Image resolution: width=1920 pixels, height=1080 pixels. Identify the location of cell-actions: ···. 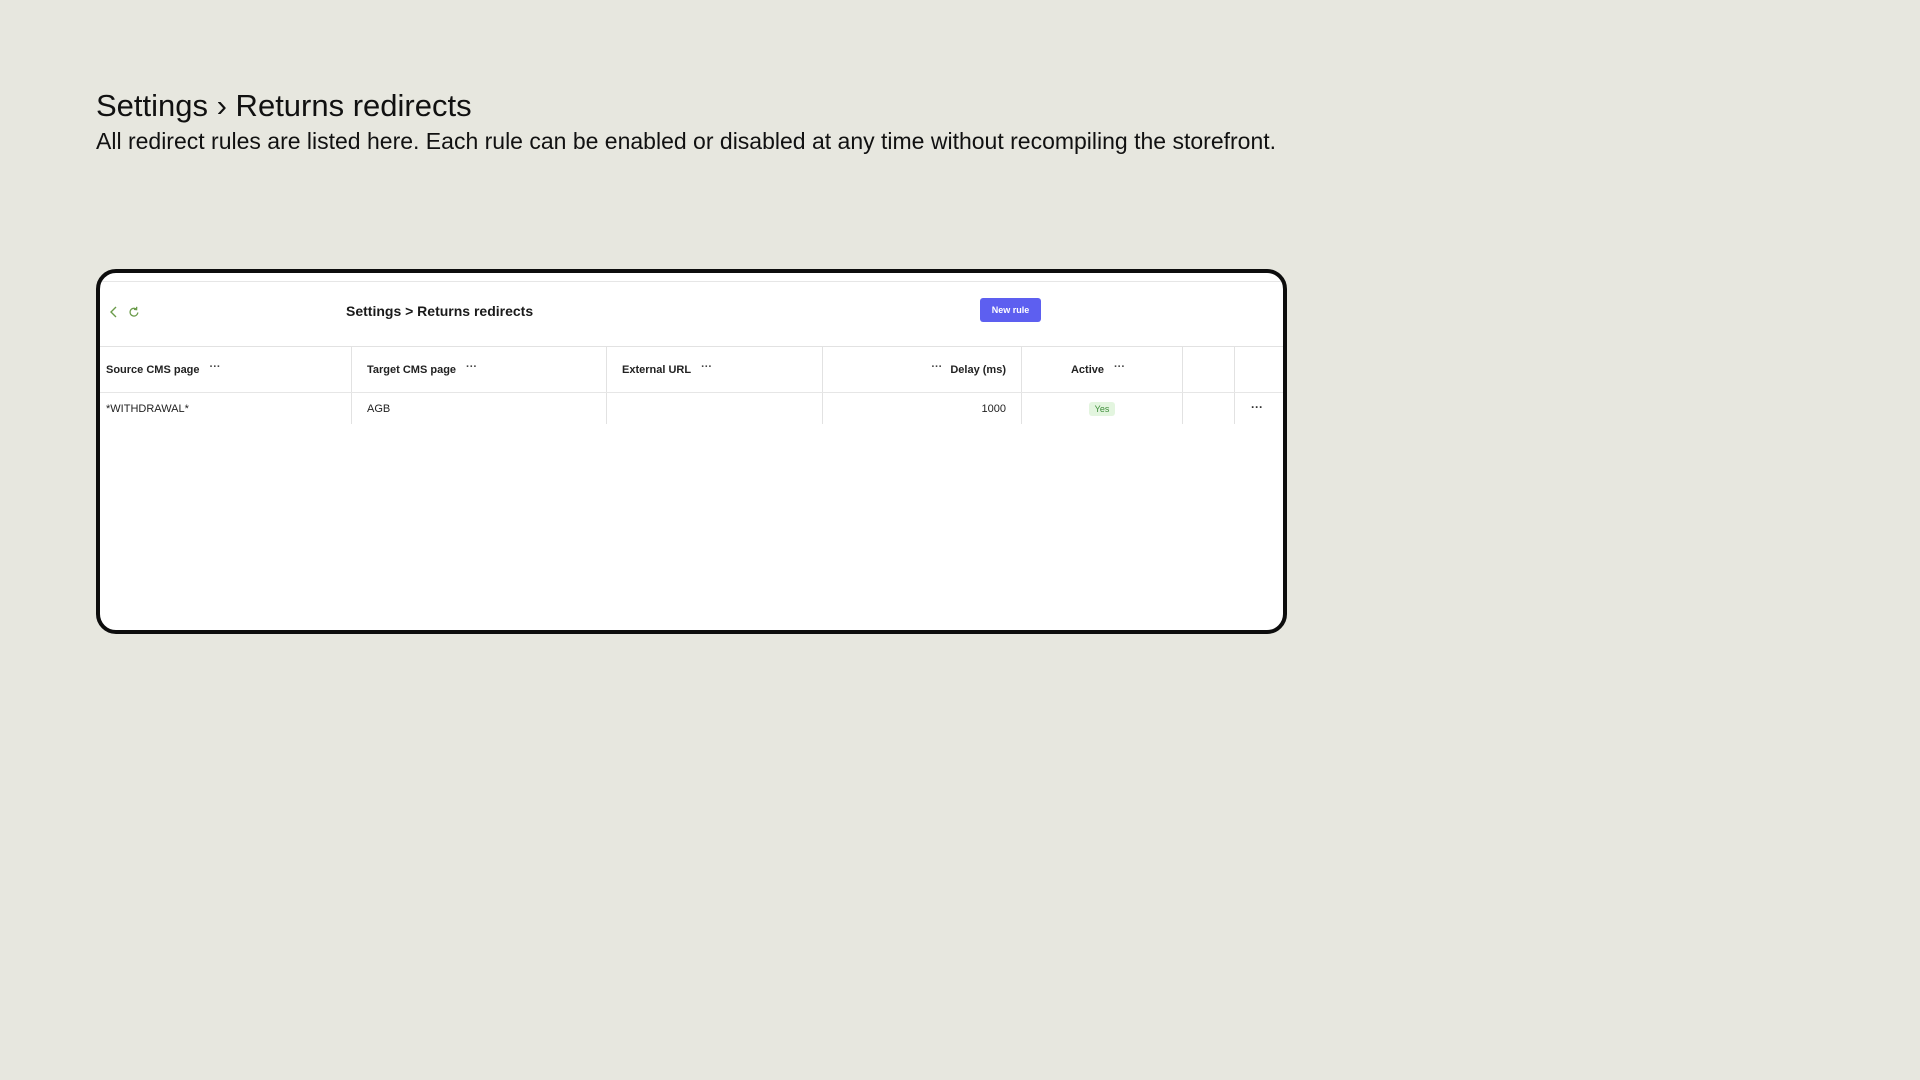
(1257, 408).